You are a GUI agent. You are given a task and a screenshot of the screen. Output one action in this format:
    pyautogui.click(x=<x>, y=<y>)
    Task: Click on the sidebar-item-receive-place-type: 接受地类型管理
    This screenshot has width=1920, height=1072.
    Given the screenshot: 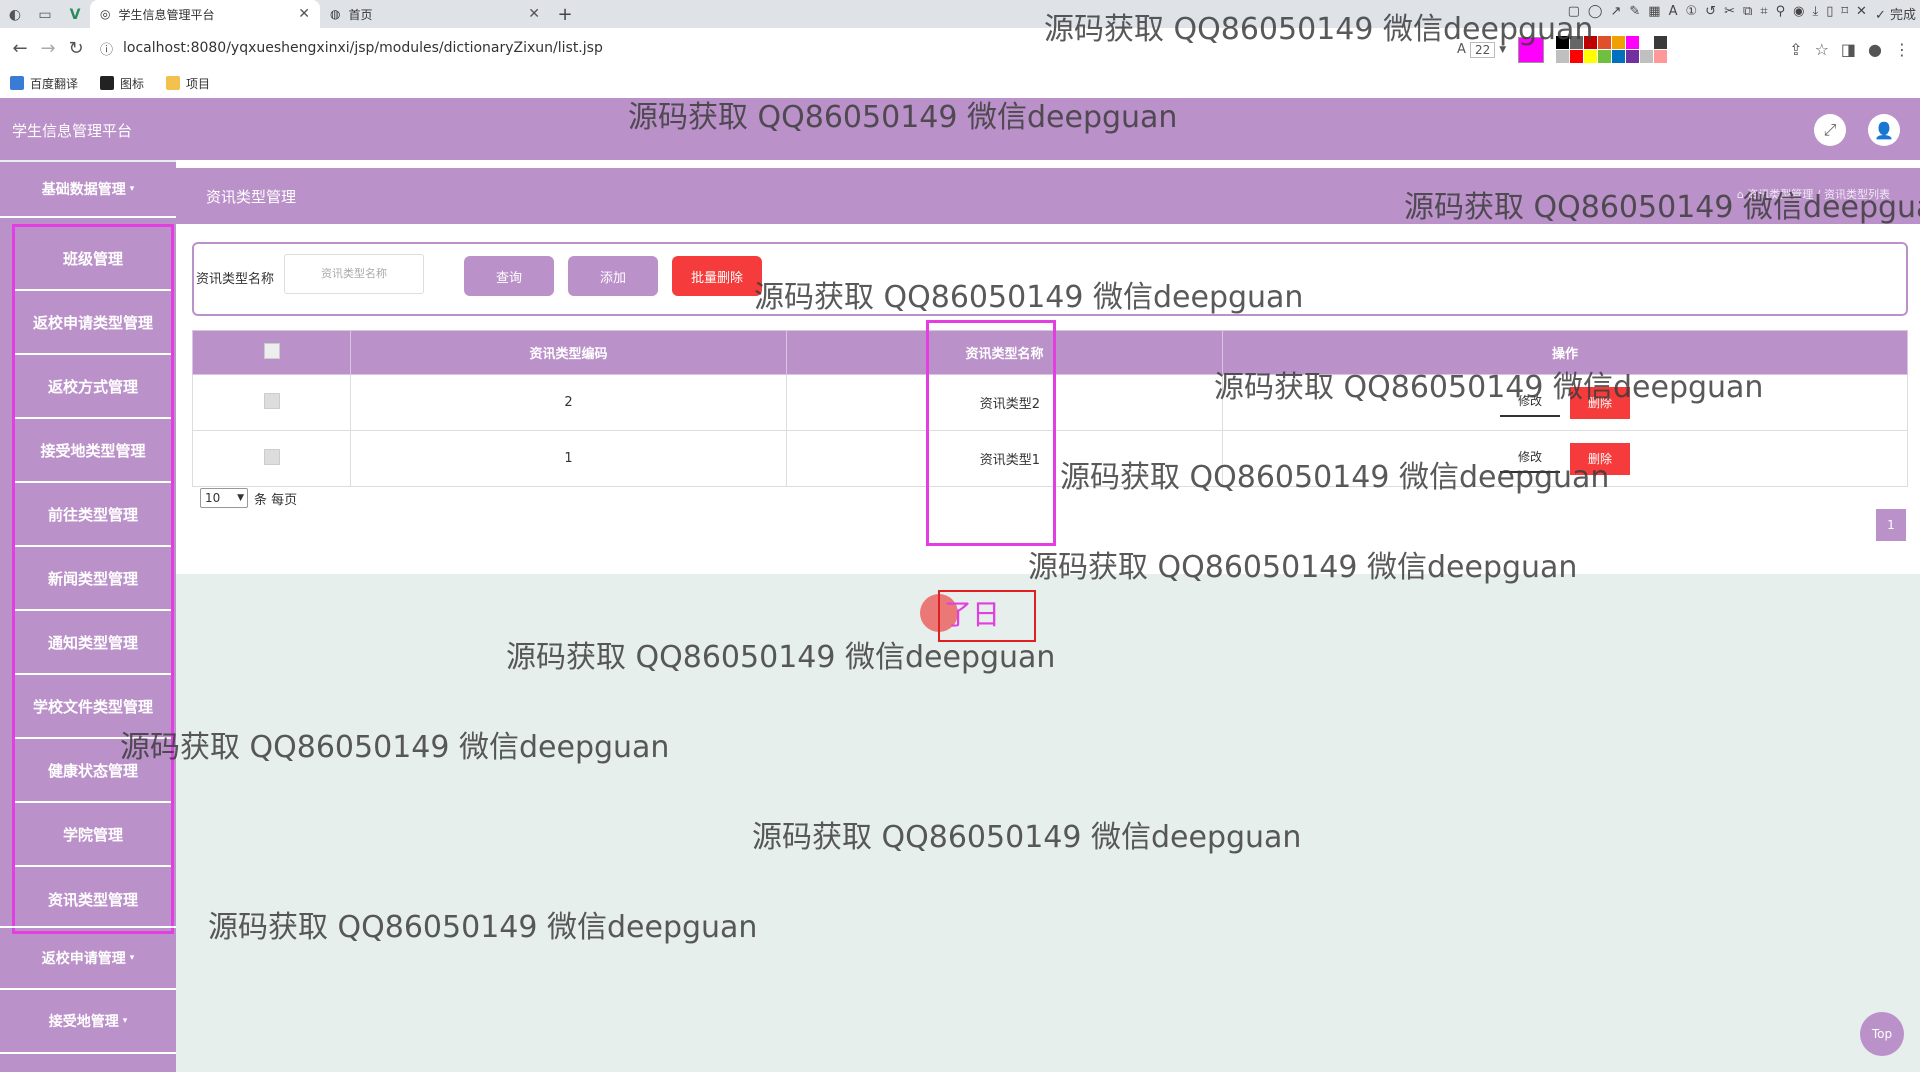 What is the action you would take?
    pyautogui.click(x=93, y=451)
    